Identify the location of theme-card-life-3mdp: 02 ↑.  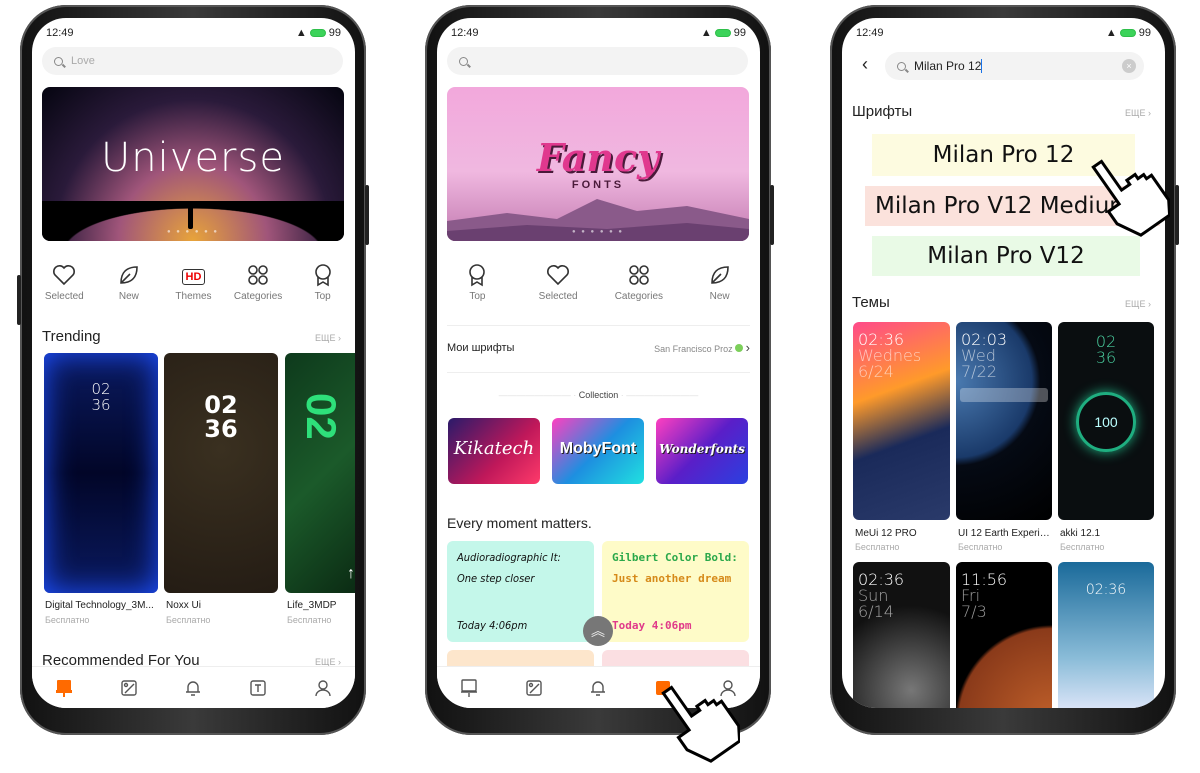
(320, 473).